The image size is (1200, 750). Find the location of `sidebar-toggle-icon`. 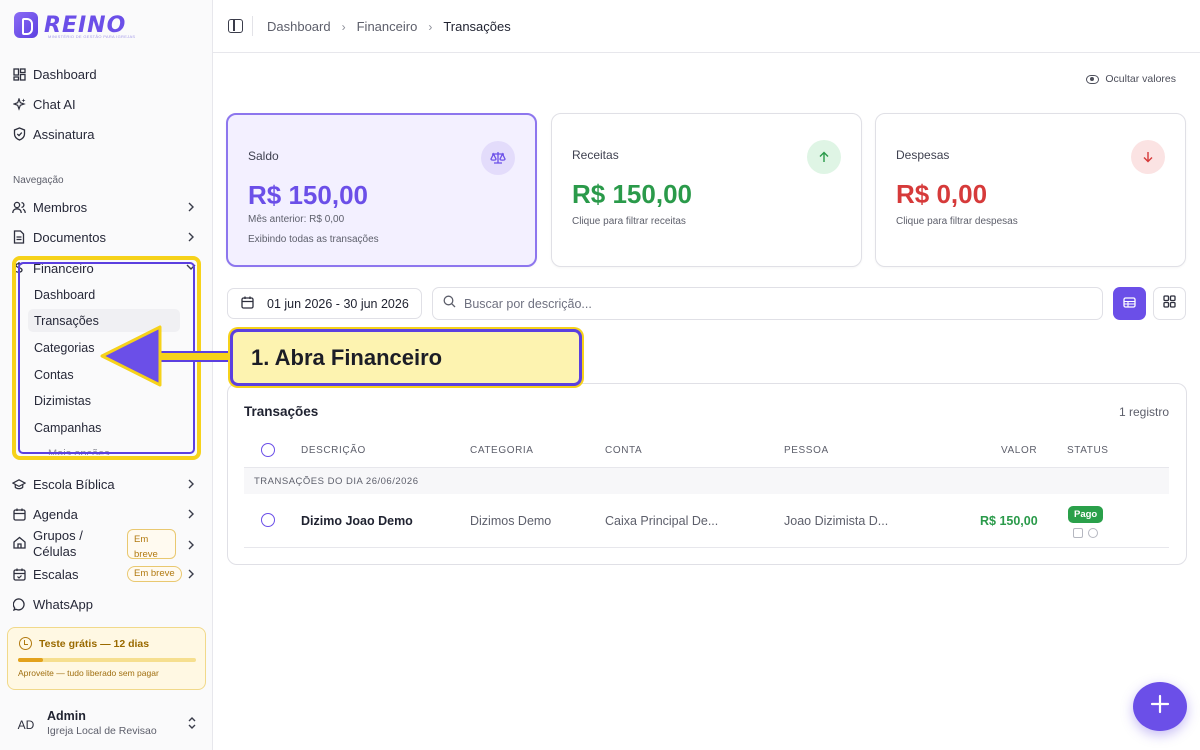

sidebar-toggle-icon is located at coordinates (235, 26).